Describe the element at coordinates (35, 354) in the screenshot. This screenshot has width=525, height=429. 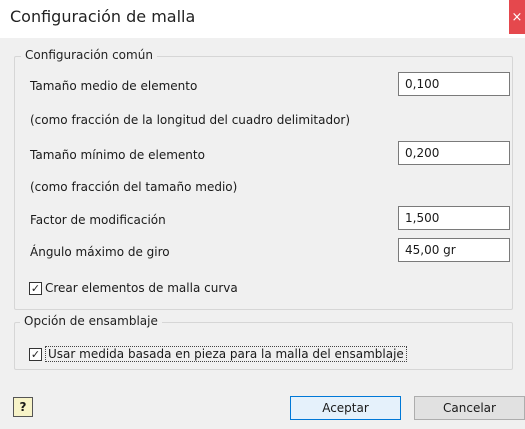
I see `part-based-measure-checkbox: ✓` at that location.